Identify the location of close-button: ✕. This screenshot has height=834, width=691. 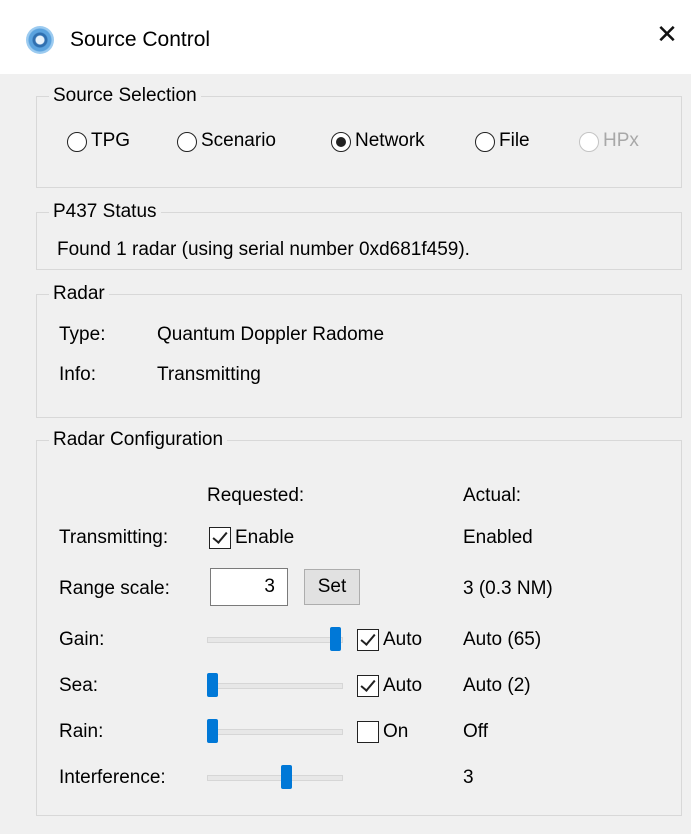
(667, 34).